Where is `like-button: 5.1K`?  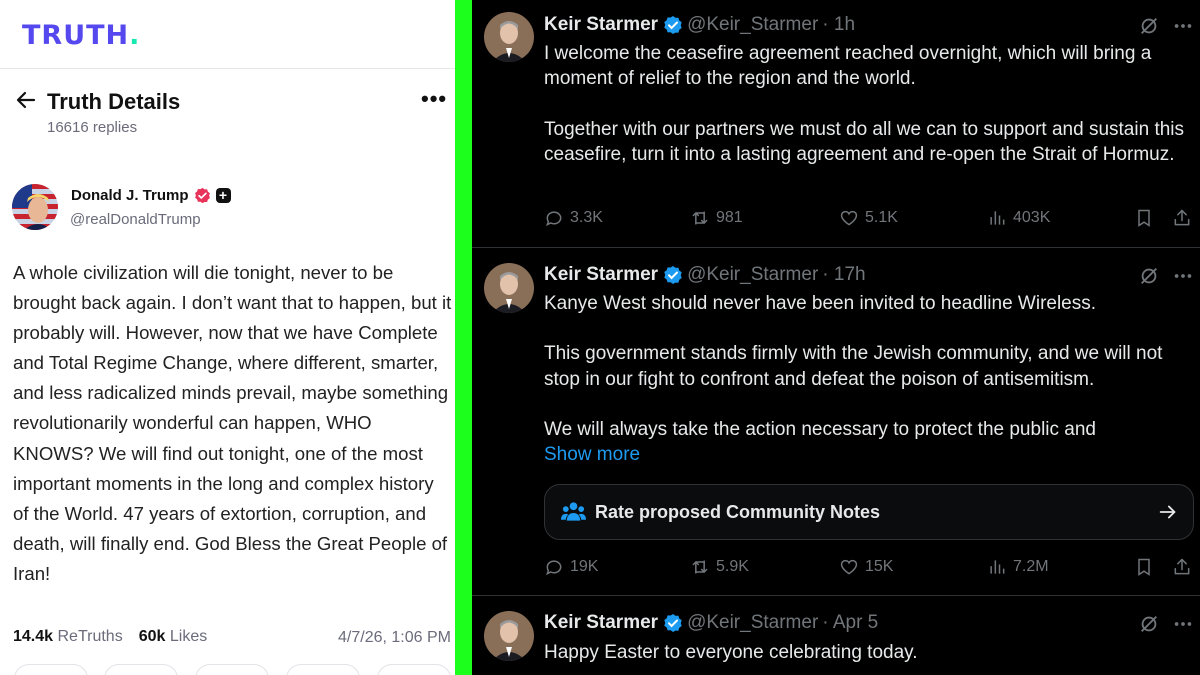 like-button: 5.1K is located at coordinates (868, 218).